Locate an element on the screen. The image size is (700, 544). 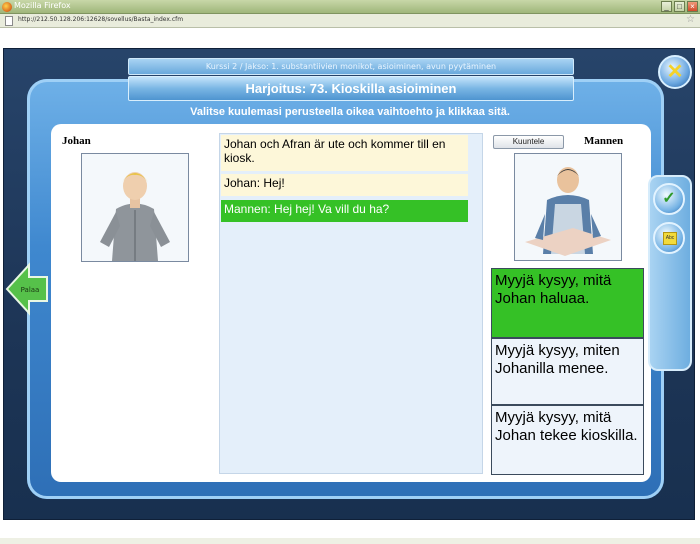
johan-picture is located at coordinates (135, 207).